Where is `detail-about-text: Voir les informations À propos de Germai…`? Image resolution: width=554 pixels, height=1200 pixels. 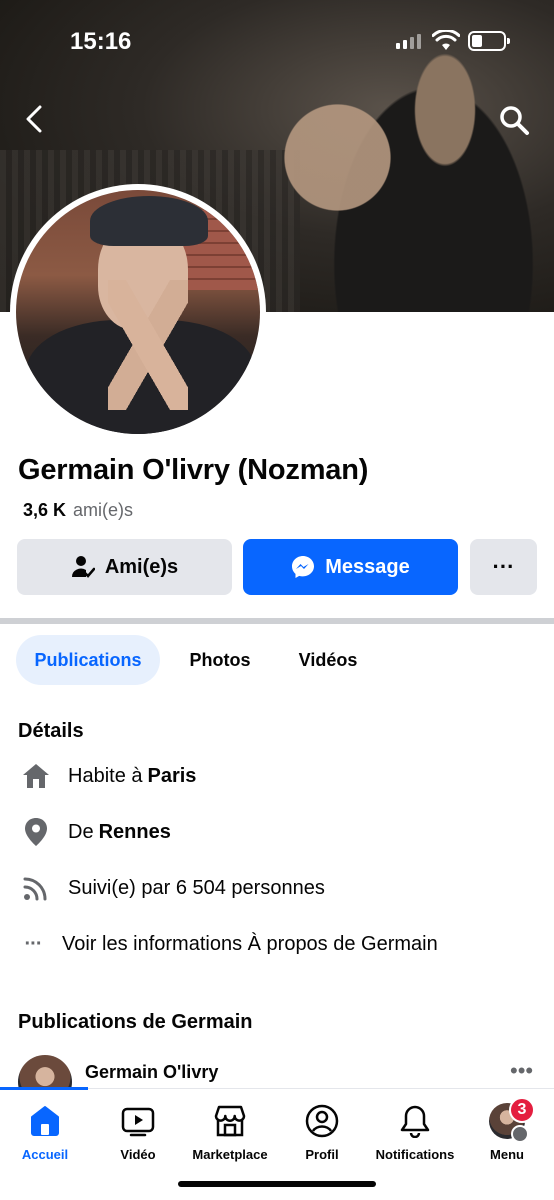 detail-about-text: Voir les informations À propos de Germai… is located at coordinates (250, 943).